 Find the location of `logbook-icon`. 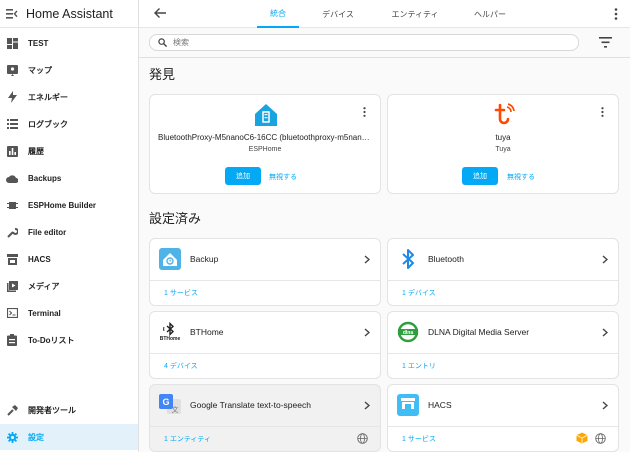

logbook-icon is located at coordinates (12, 124).